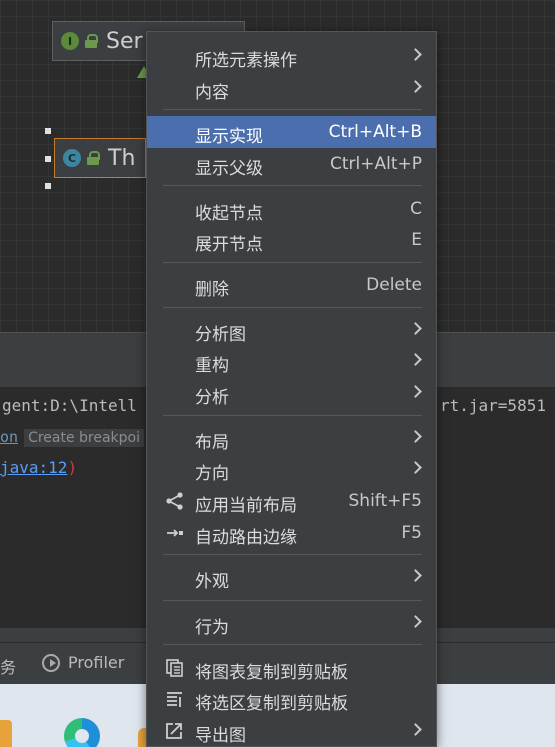 This screenshot has width=555, height=747. What do you see at coordinates (229, 137) in the screenshot?
I see `menu-item-label: 显示实现` at bounding box center [229, 137].